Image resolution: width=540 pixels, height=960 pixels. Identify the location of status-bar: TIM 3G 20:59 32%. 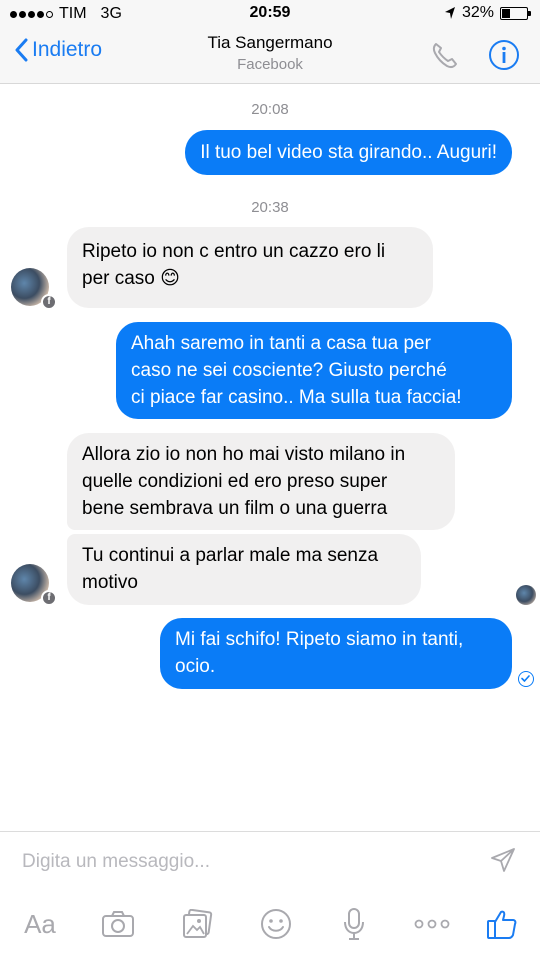
(270, 14).